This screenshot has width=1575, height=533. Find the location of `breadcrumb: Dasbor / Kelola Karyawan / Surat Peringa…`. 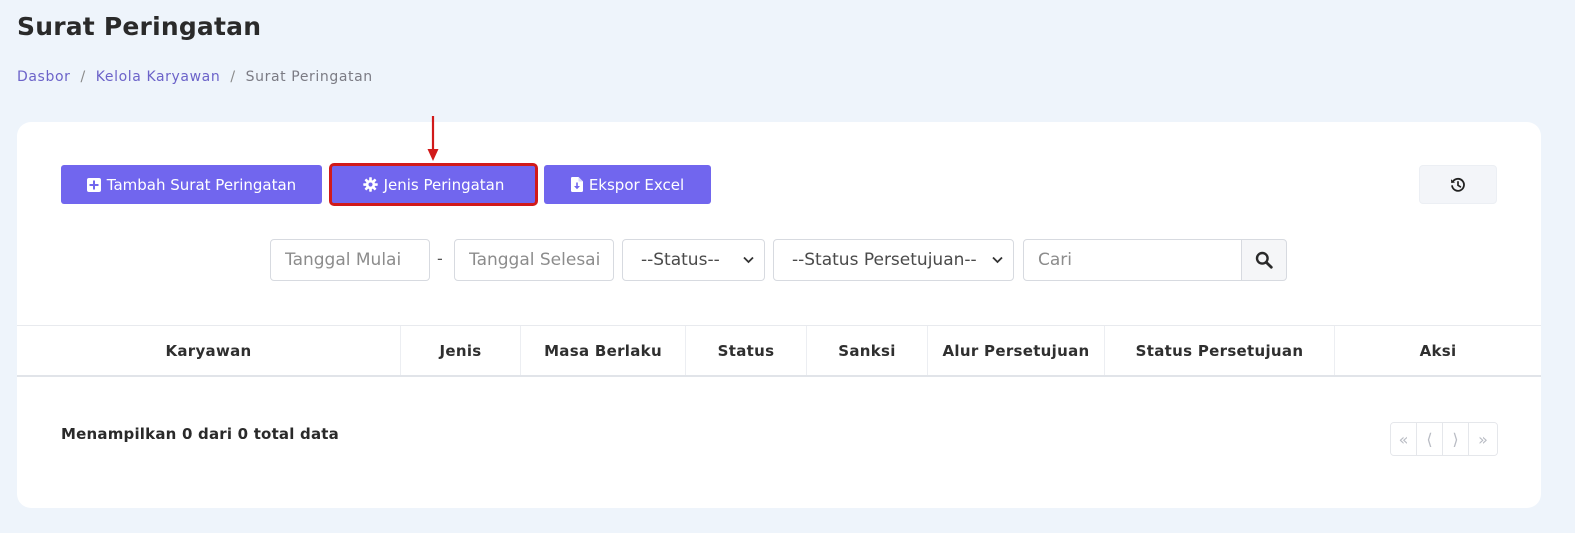

breadcrumb: Dasbor / Kelola Karyawan / Surat Peringa… is located at coordinates (195, 77).